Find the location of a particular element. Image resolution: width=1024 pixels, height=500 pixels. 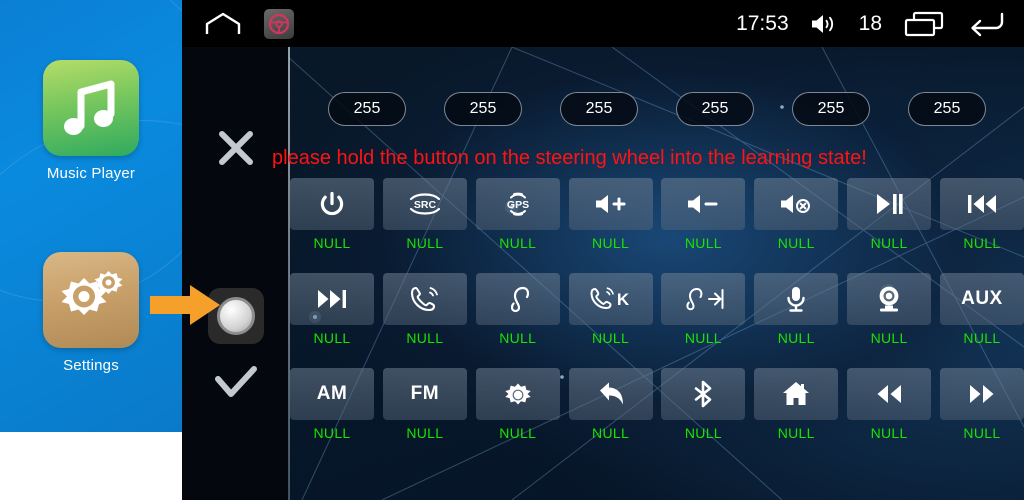

function-cell-bluetooth: NULL is located at coordinates (703, 407).